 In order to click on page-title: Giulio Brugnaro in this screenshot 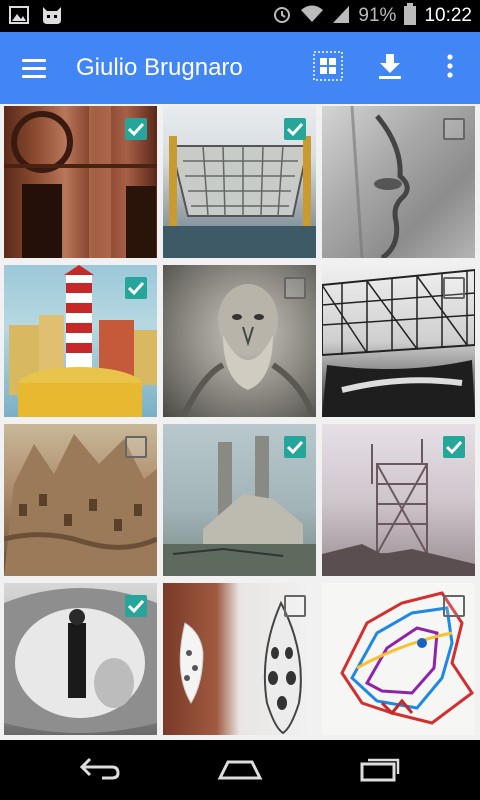, I will do `click(159, 67)`.